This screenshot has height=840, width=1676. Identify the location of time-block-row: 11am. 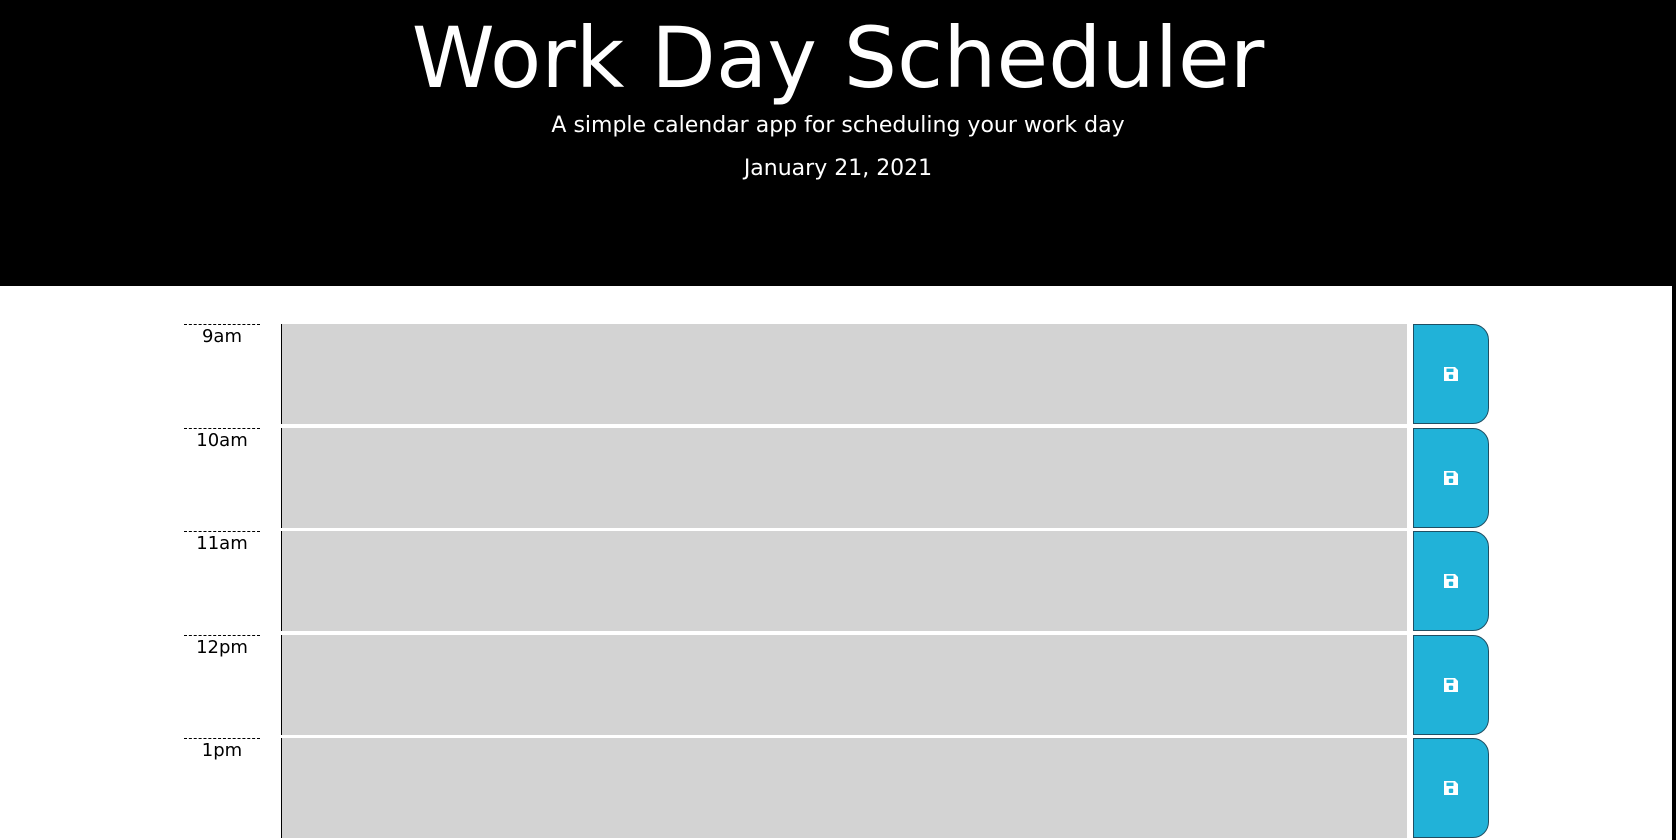
(838, 581).